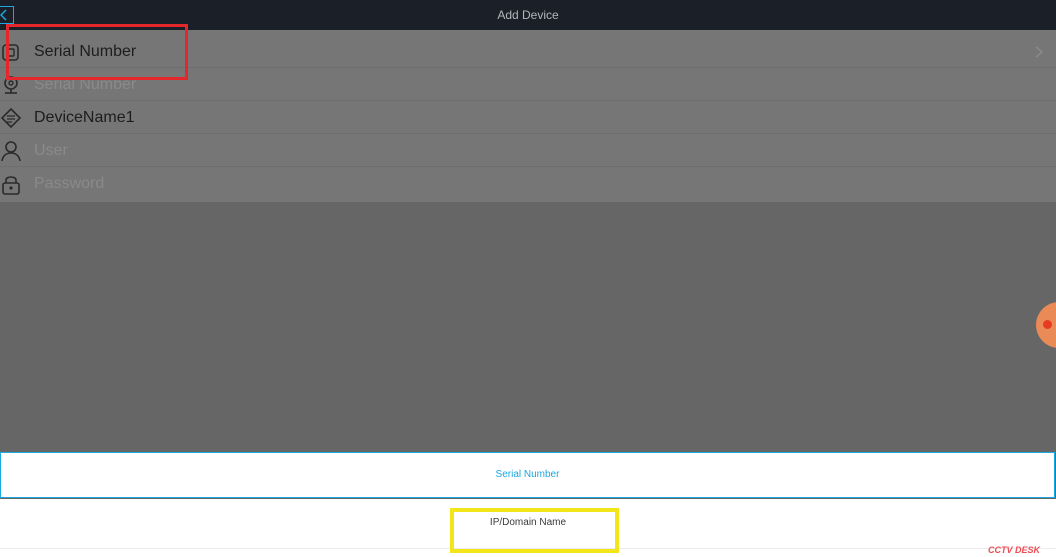 The height and width of the screenshot is (557, 1056). Describe the element at coordinates (1013, 550) in the screenshot. I see `watermark: CCTV DESK` at that location.